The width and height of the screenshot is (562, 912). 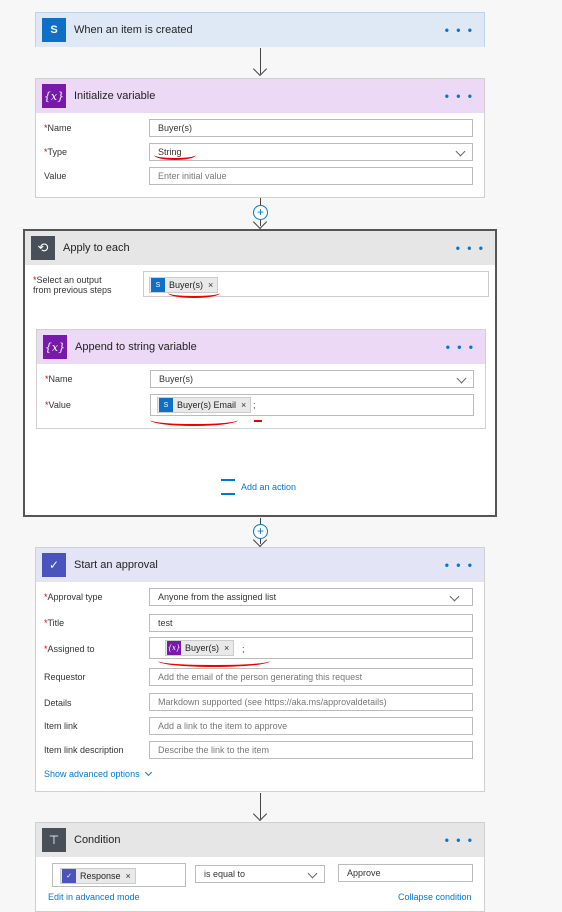 I want to click on approval-type-value: Anyone from the assigned list, so click(x=217, y=597).